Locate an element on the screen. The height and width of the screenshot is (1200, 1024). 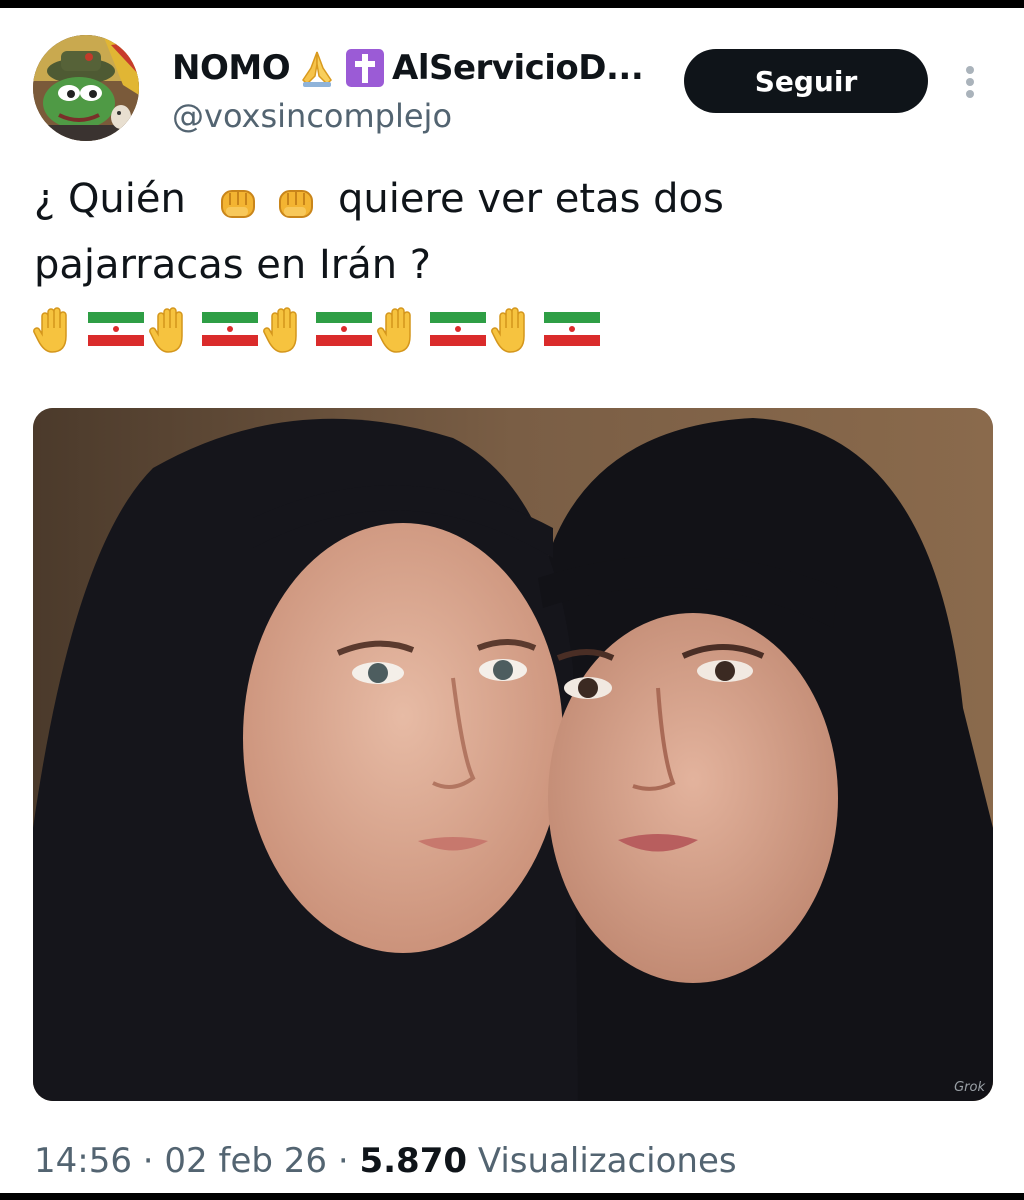
tweet-date: 02 feb 26 is located at coordinates (245, 1161).